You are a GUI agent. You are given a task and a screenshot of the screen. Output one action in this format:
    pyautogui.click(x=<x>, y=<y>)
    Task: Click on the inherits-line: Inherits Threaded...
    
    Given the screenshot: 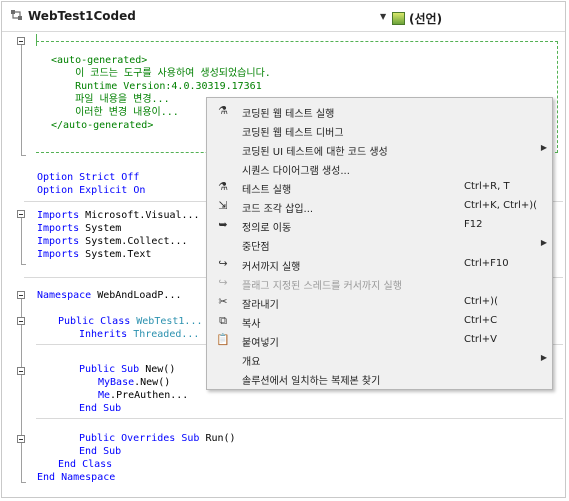 What is the action you would take?
    pyautogui.click(x=139, y=334)
    